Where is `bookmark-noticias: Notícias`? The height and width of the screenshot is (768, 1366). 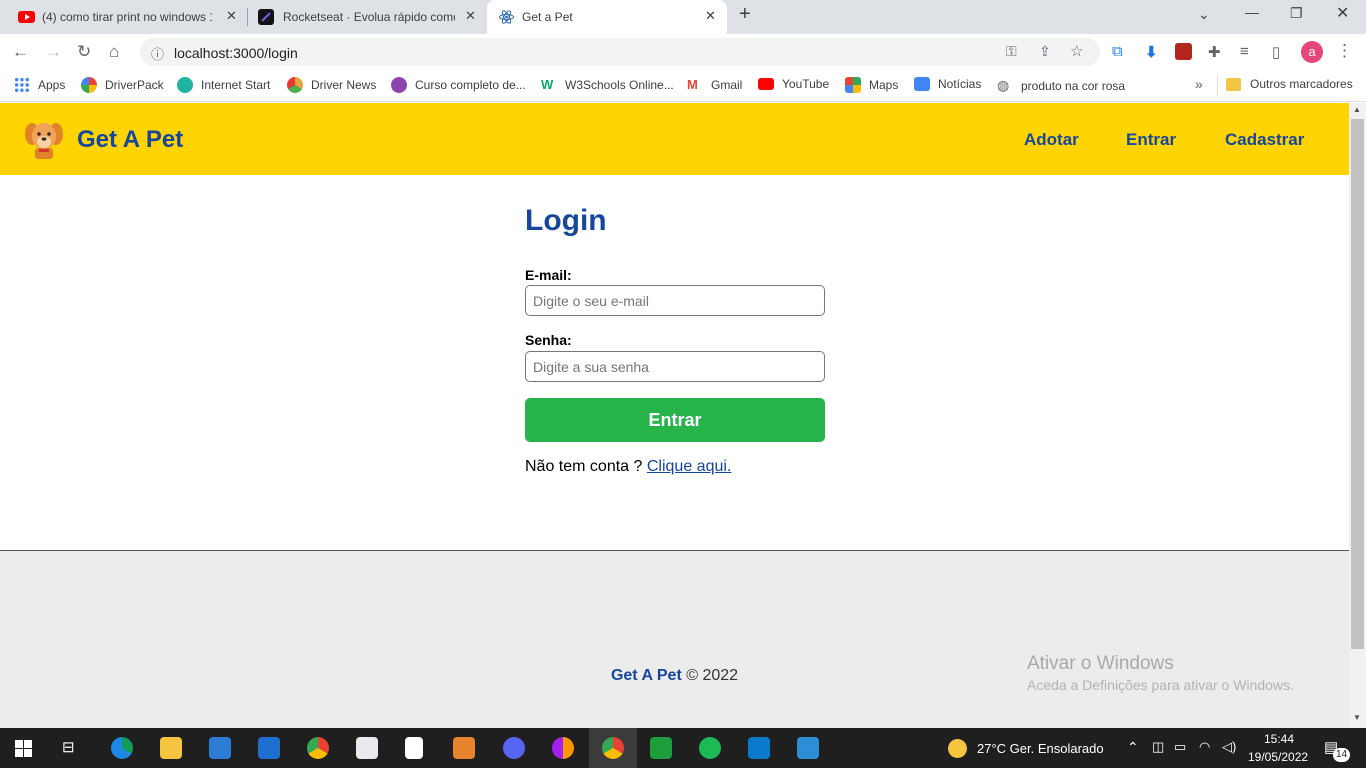 bookmark-noticias: Notícias is located at coordinates (947, 84).